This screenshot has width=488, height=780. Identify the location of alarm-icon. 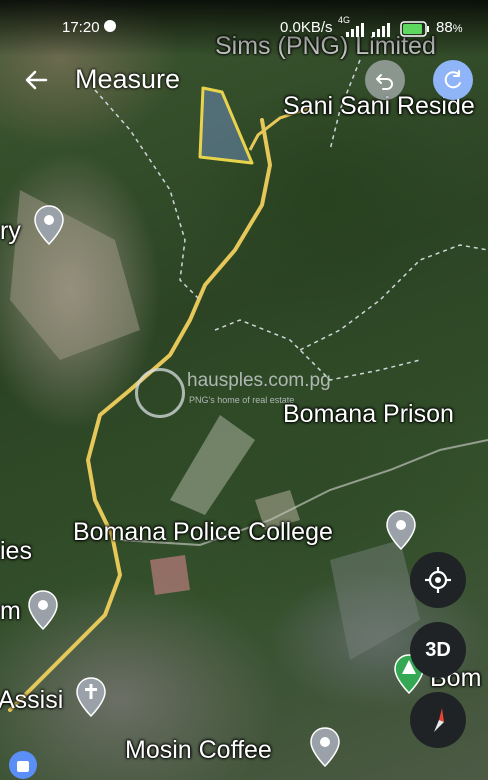
(110, 26).